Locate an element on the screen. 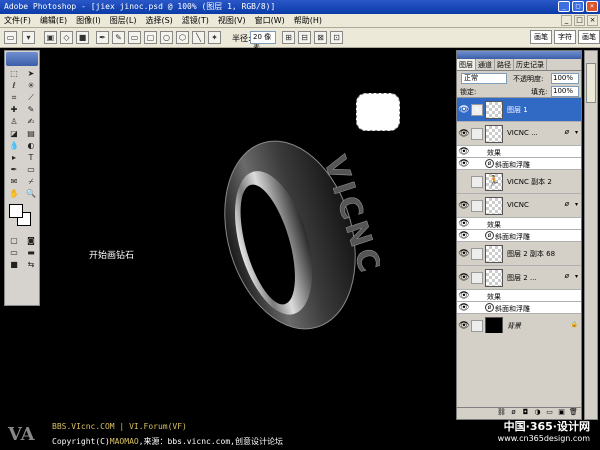 The image size is (600, 450). doc-restore-button: □ is located at coordinates (579, 20).